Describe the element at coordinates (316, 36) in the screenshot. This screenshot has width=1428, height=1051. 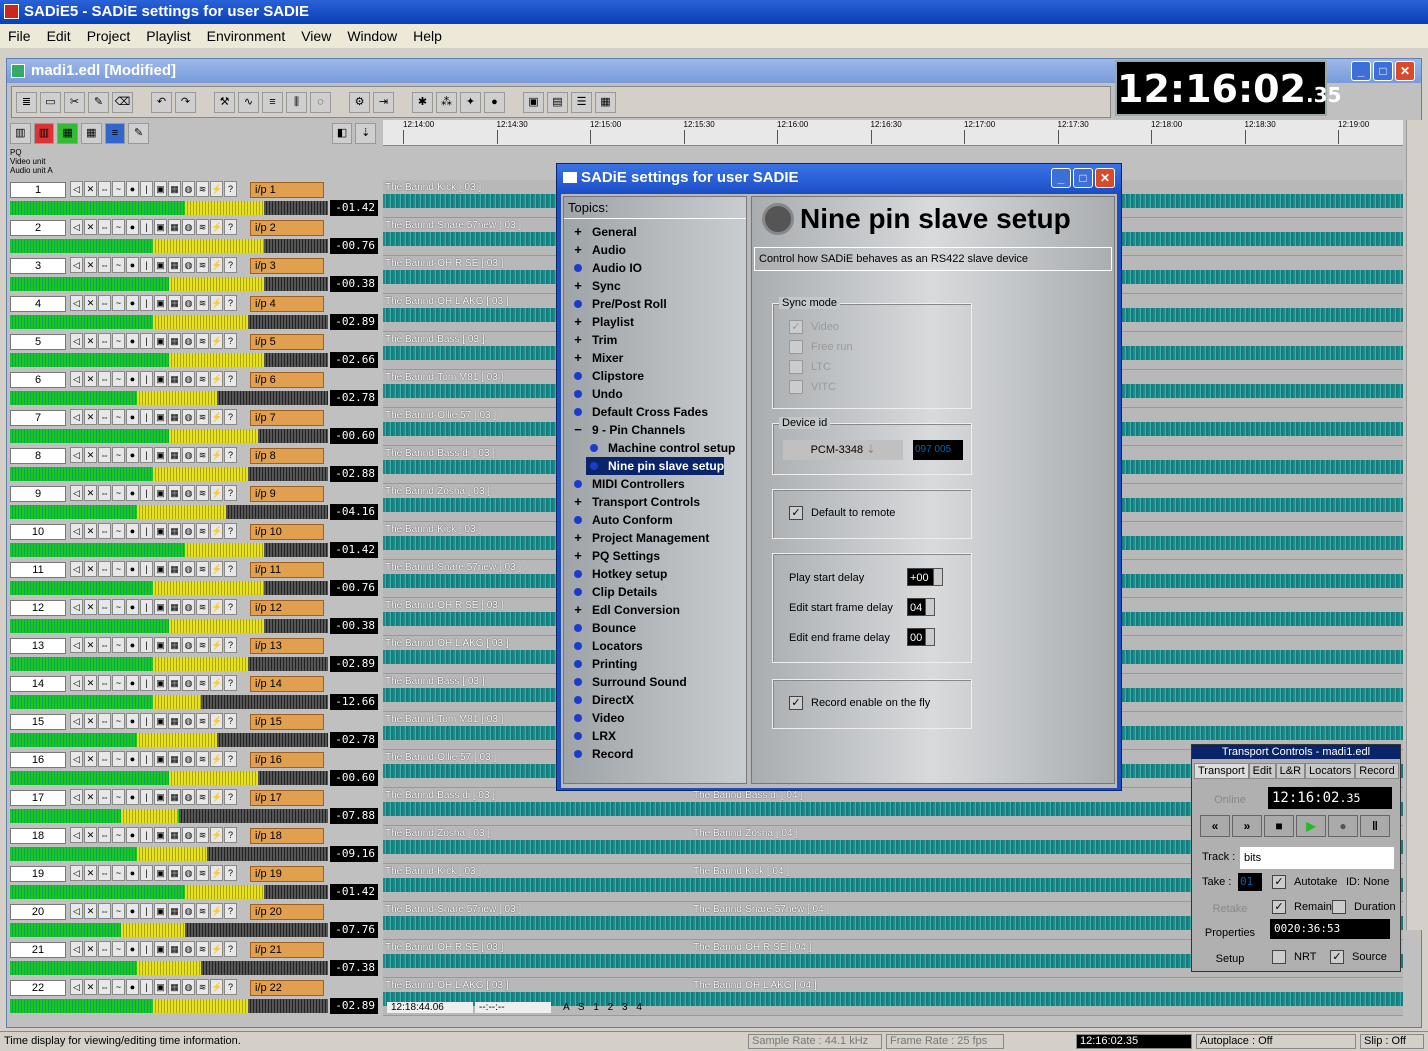
I see `menu-view: View` at that location.